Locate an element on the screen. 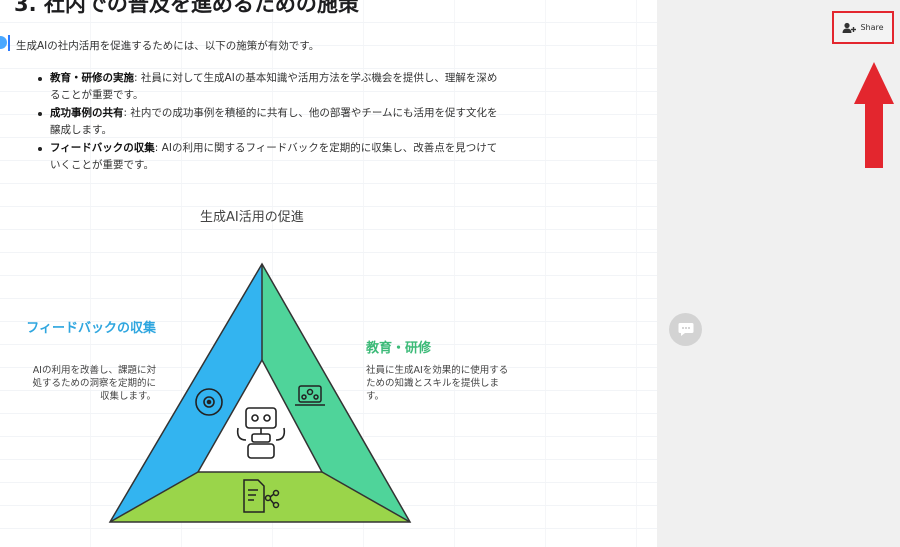  share-label: Share is located at coordinates (872, 27).